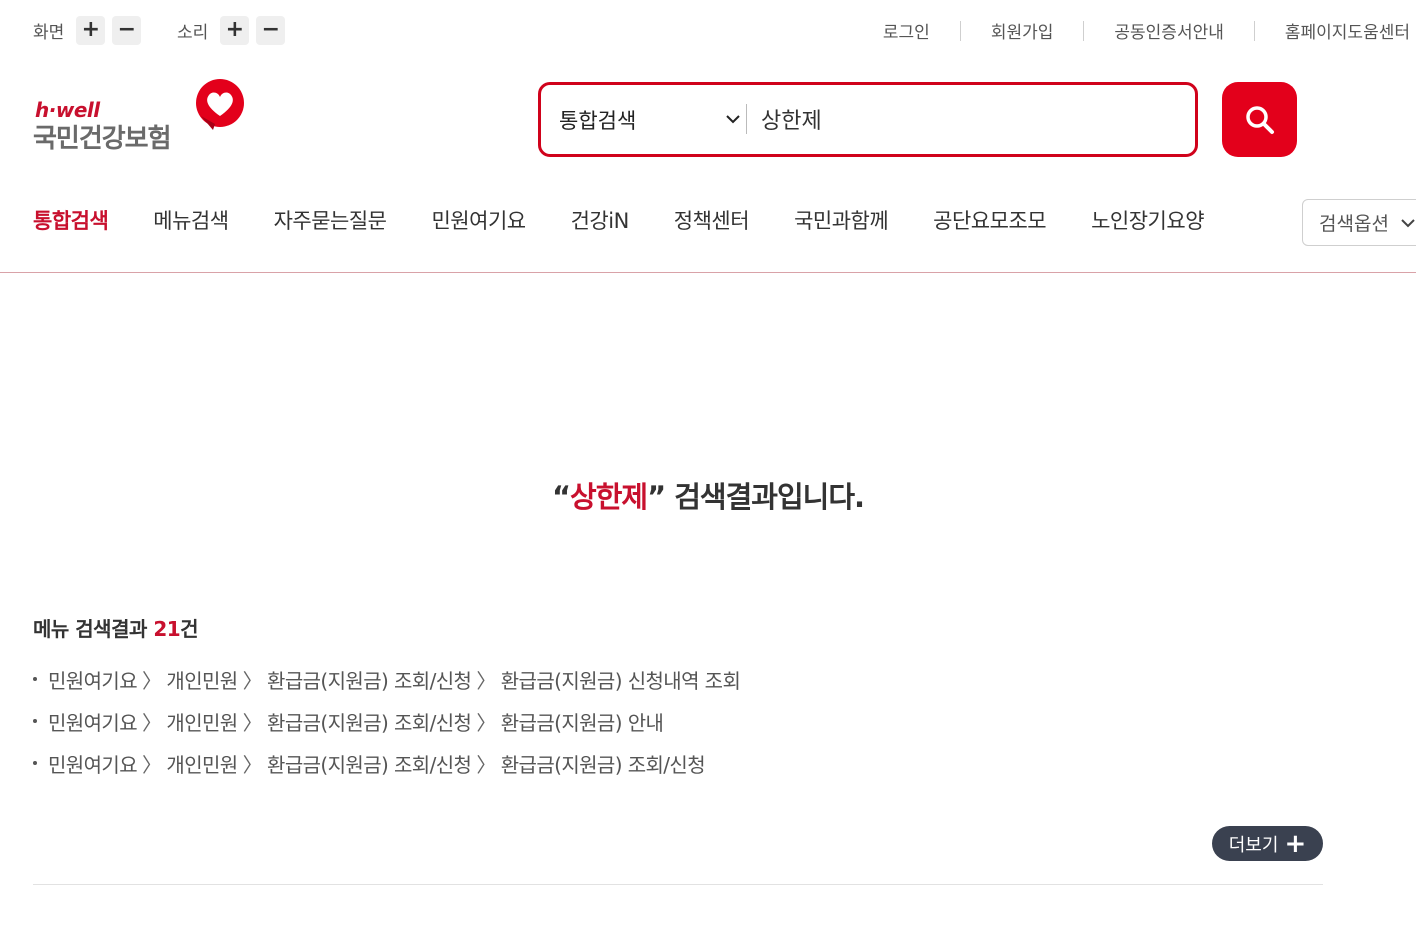 Image resolution: width=1416 pixels, height=931 pixels. What do you see at coordinates (712, 220) in the screenshot?
I see `tab-policy-center: 정책센터` at bounding box center [712, 220].